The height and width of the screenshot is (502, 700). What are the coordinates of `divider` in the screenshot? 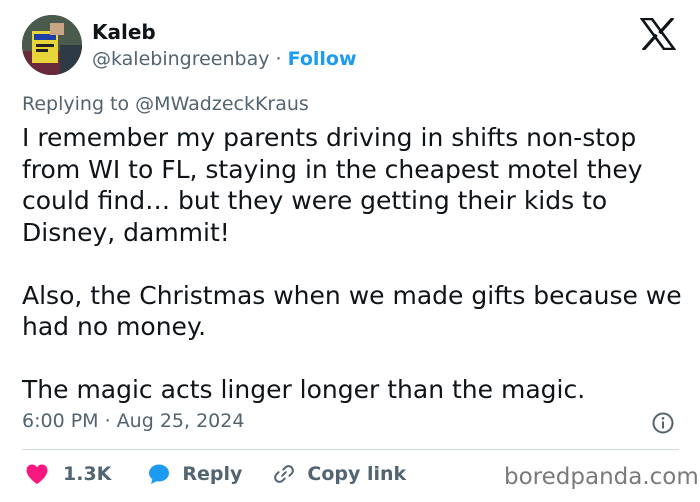 It's located at (350, 449).